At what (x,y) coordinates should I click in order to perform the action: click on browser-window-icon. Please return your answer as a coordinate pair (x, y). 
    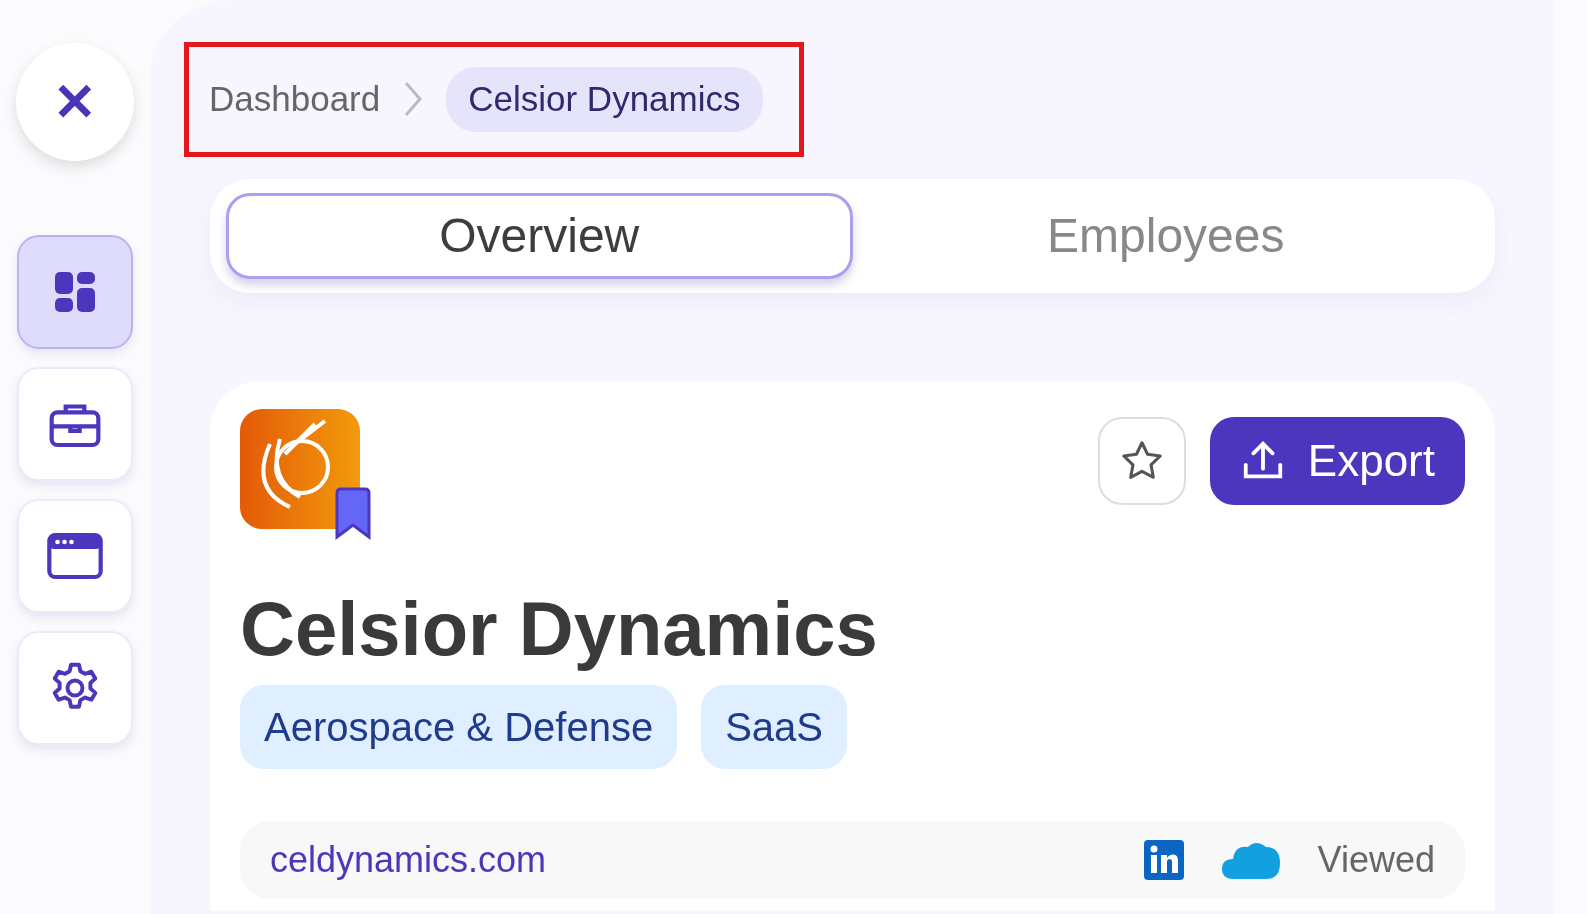
    Looking at the image, I should click on (75, 556).